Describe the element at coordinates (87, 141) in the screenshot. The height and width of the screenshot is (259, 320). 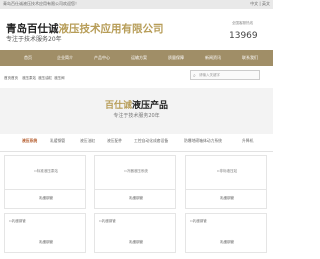
I see `tab-cylinder: 液压油缸` at that location.